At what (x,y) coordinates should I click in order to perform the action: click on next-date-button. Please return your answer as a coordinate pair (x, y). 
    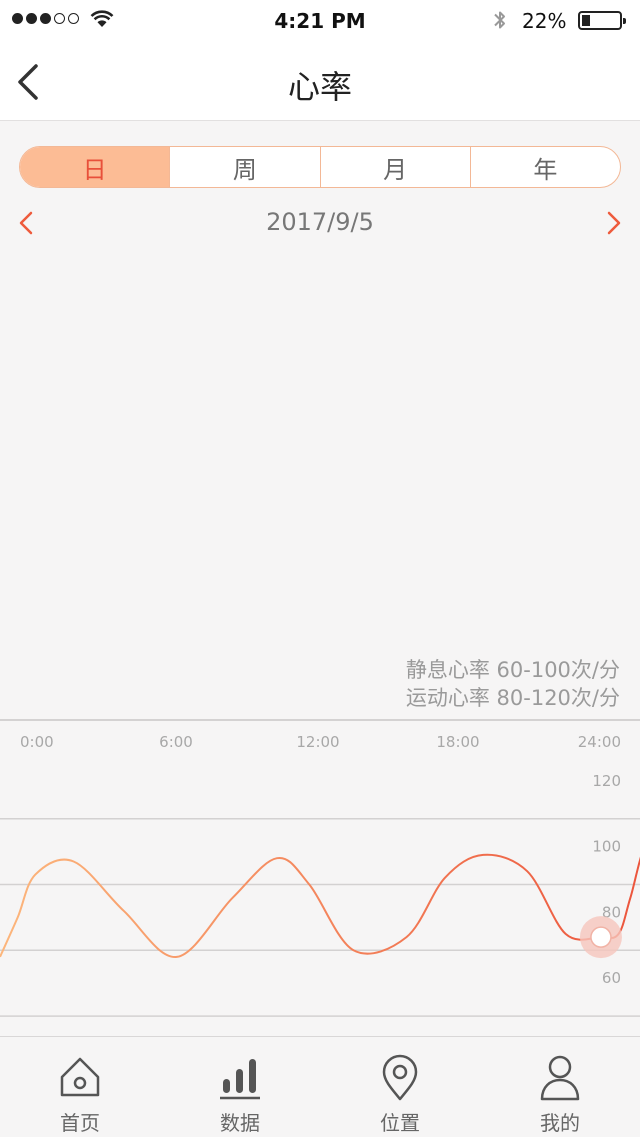
    Looking at the image, I should click on (614, 223).